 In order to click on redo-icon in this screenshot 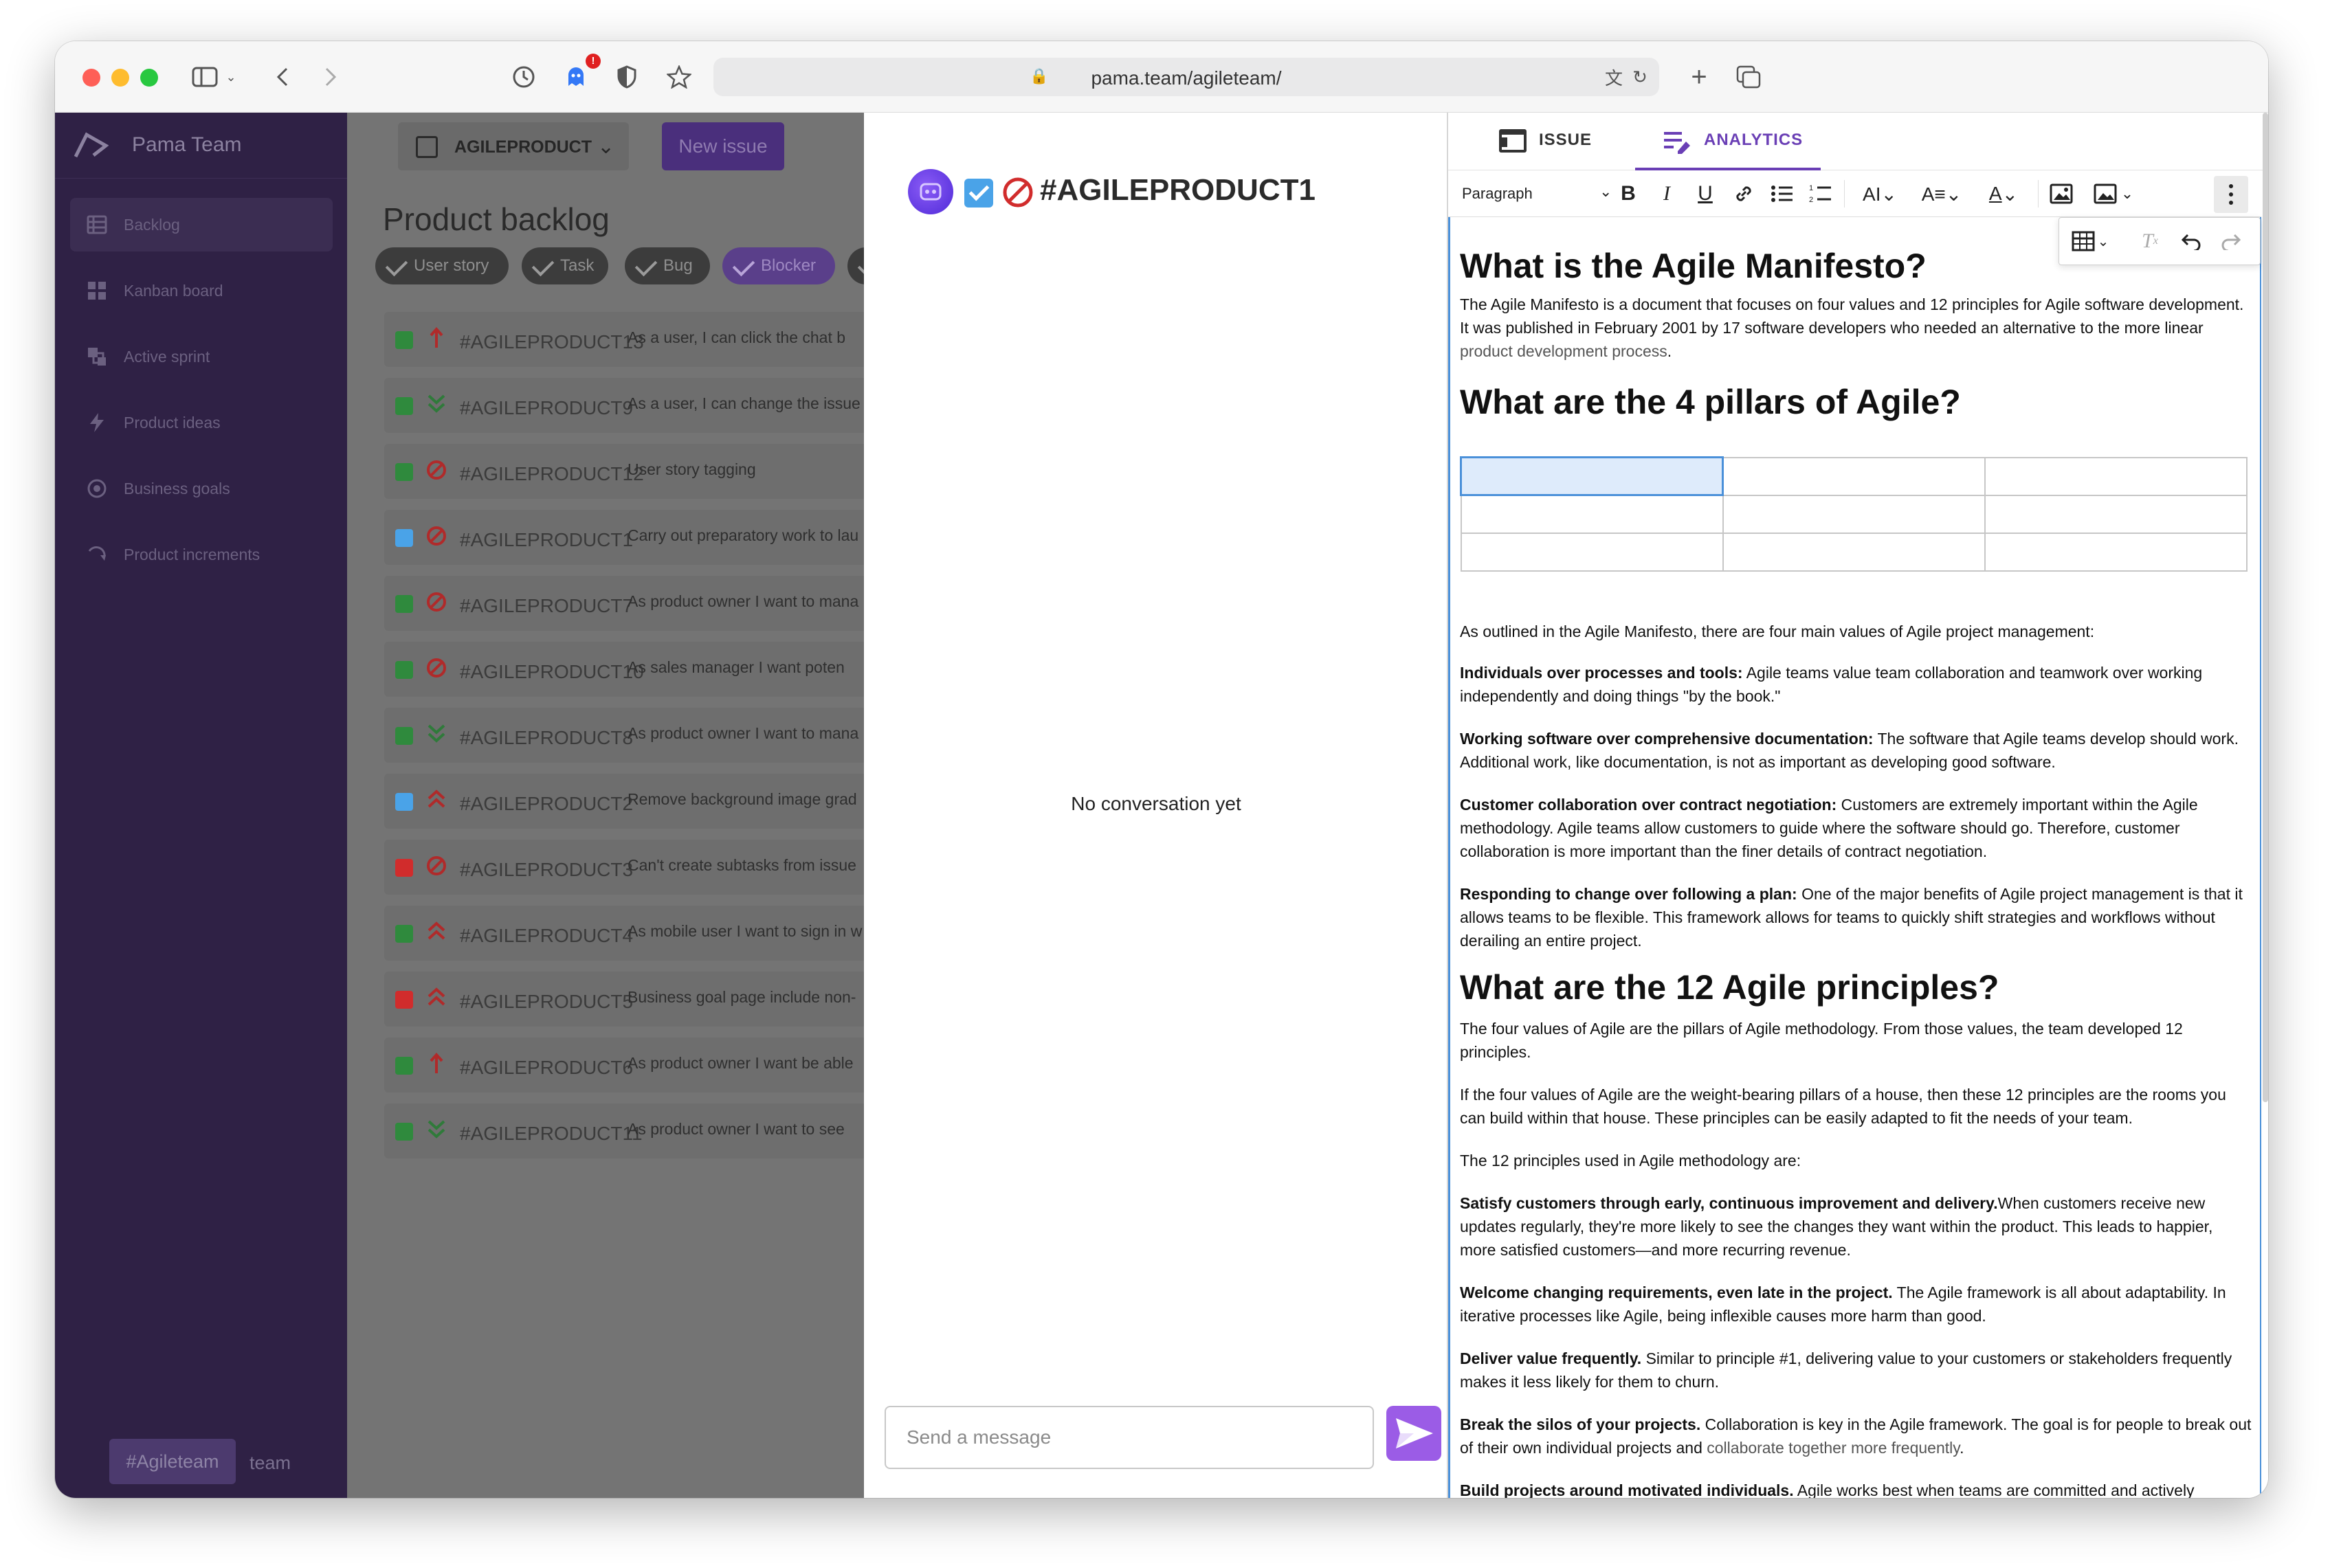, I will do `click(2231, 241)`.